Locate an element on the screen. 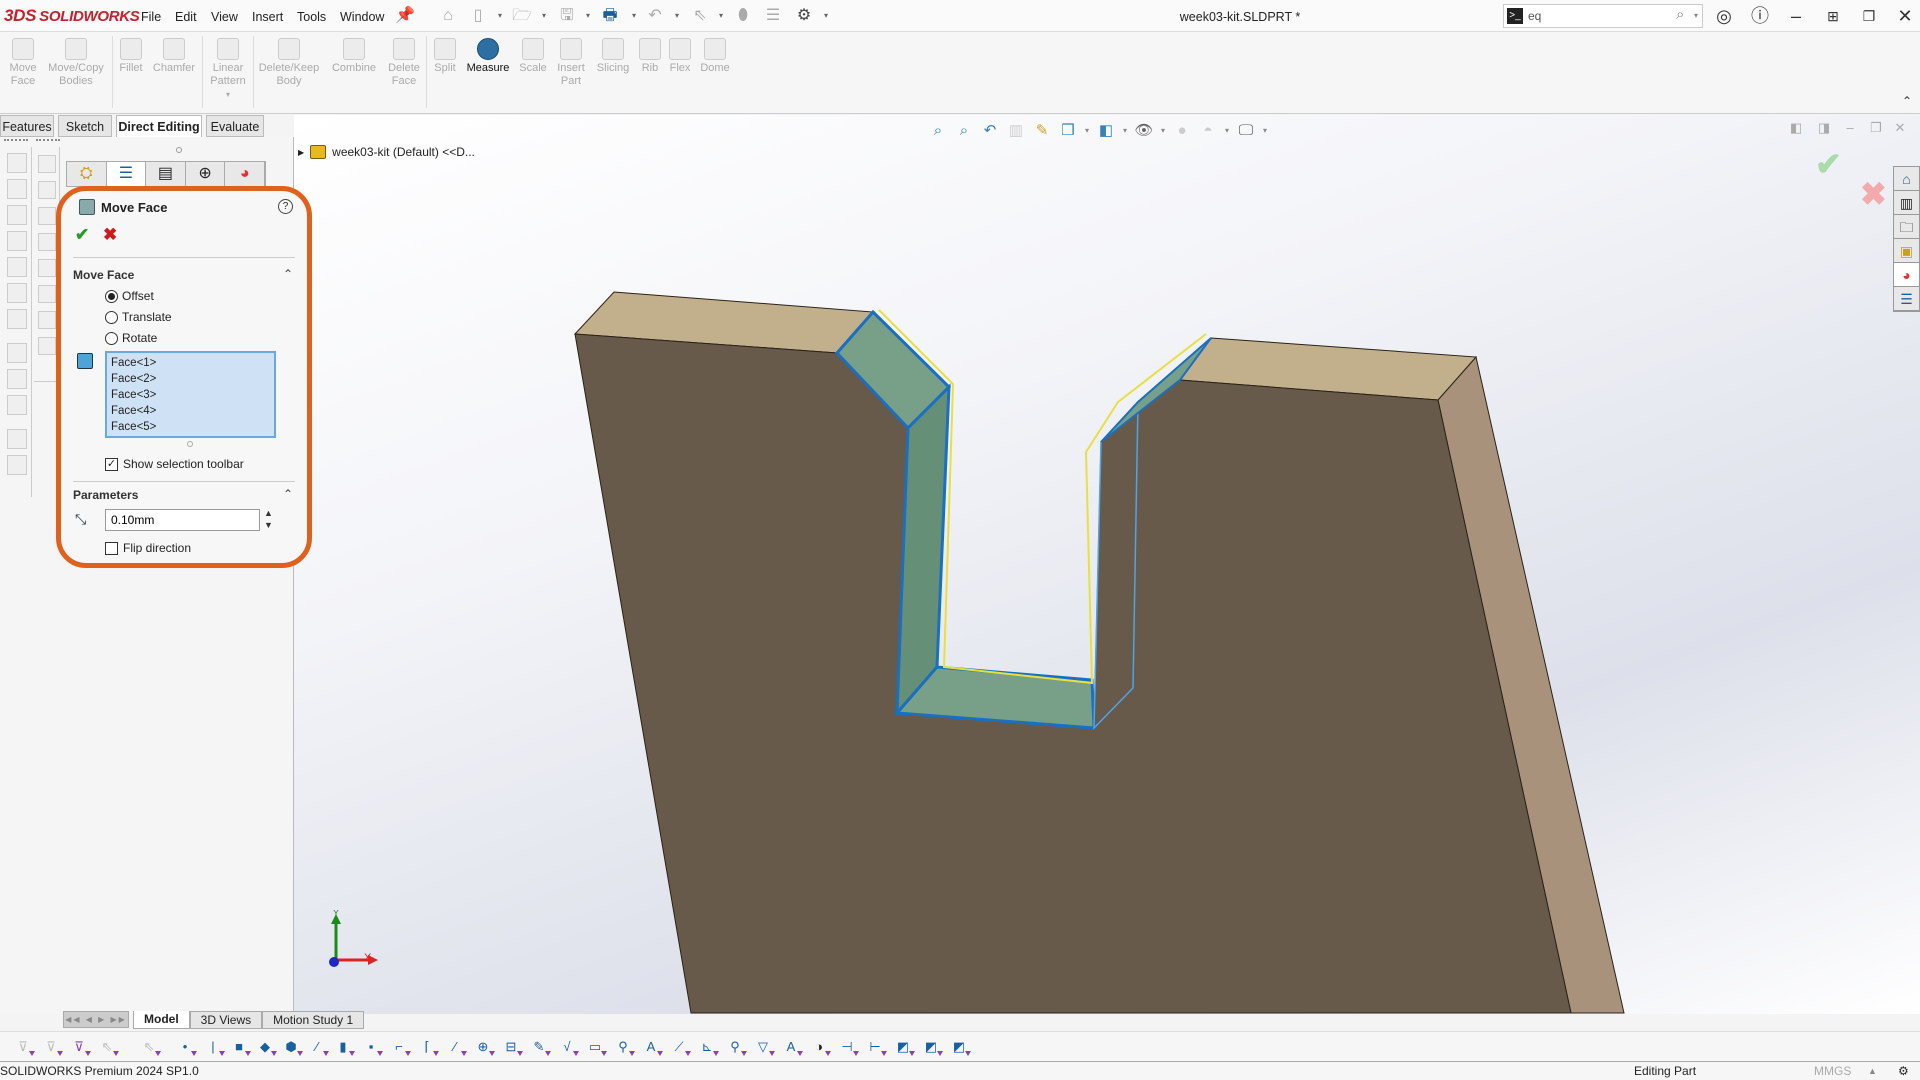 The width and height of the screenshot is (1920, 1080). display-style-icon: ◧ is located at coordinates (1106, 131).